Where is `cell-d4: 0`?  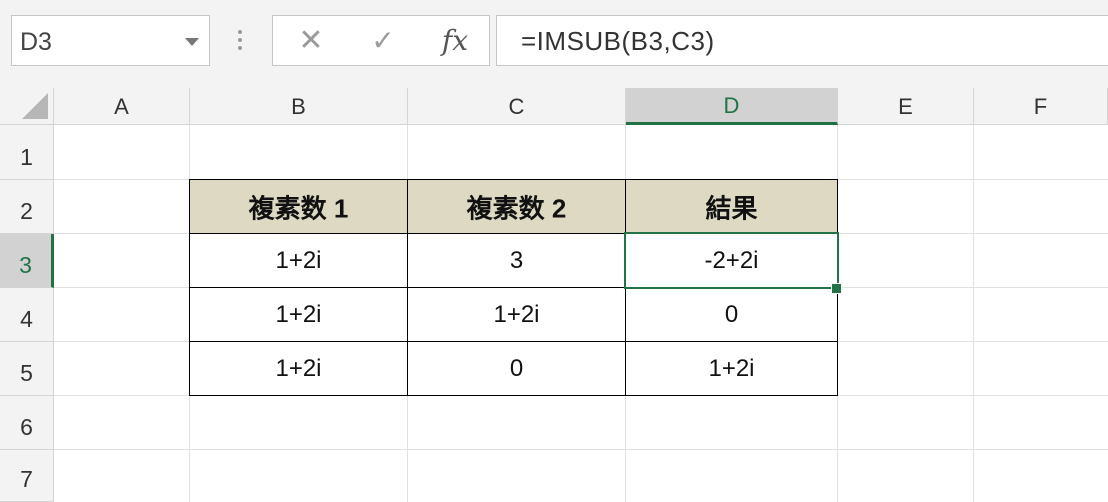
cell-d4: 0 is located at coordinates (731, 314).